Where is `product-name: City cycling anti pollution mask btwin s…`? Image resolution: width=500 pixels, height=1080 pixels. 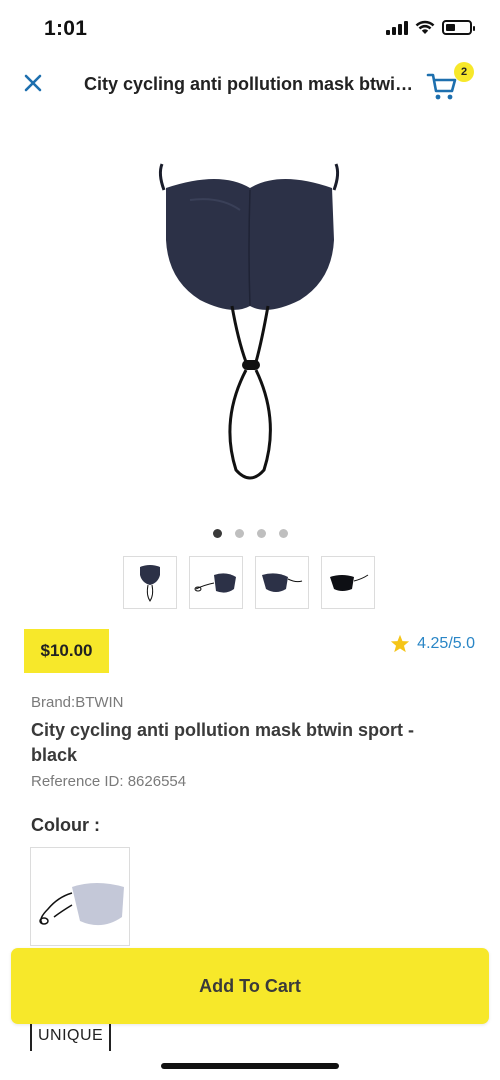
product-name: City cycling anti pollution mask btwin s… is located at coordinates (223, 742).